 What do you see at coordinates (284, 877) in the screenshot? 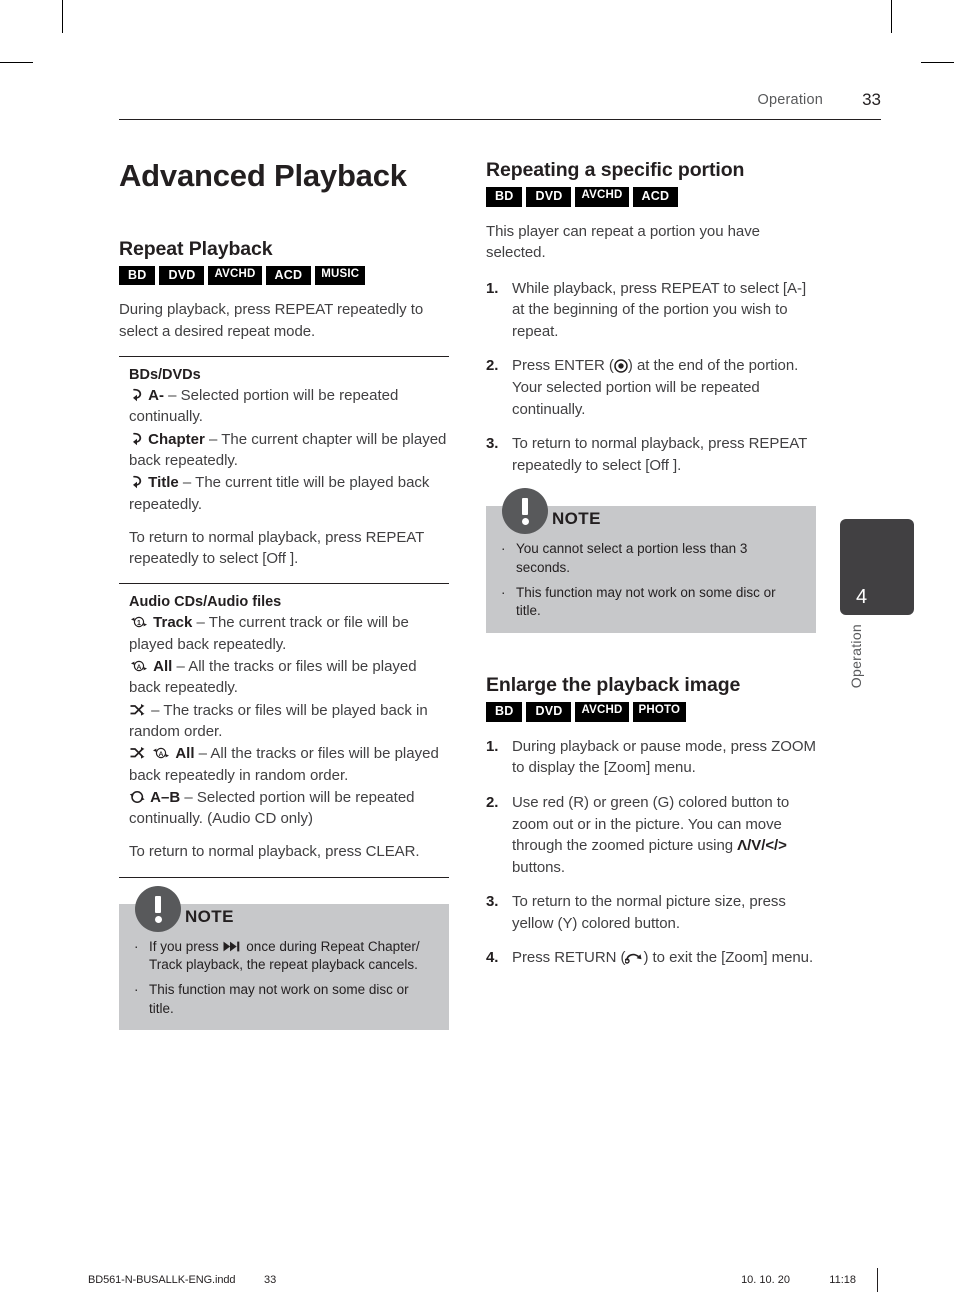
I see `divider-above-note` at bounding box center [284, 877].